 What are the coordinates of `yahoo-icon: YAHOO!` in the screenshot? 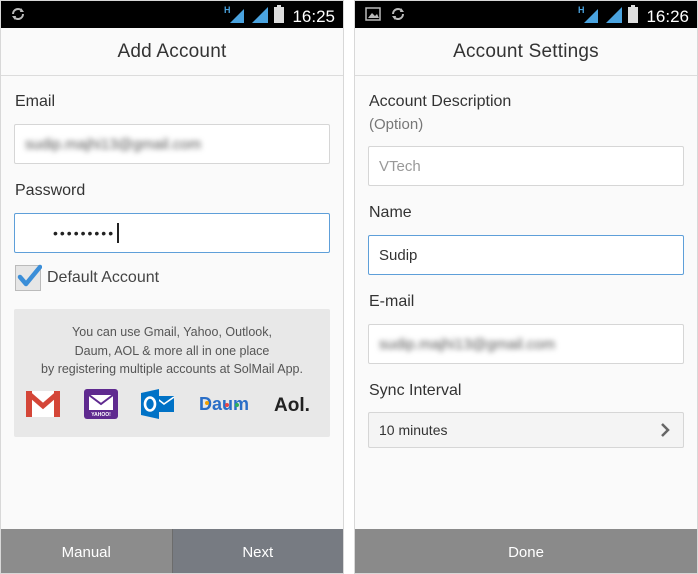 It's located at (100, 404).